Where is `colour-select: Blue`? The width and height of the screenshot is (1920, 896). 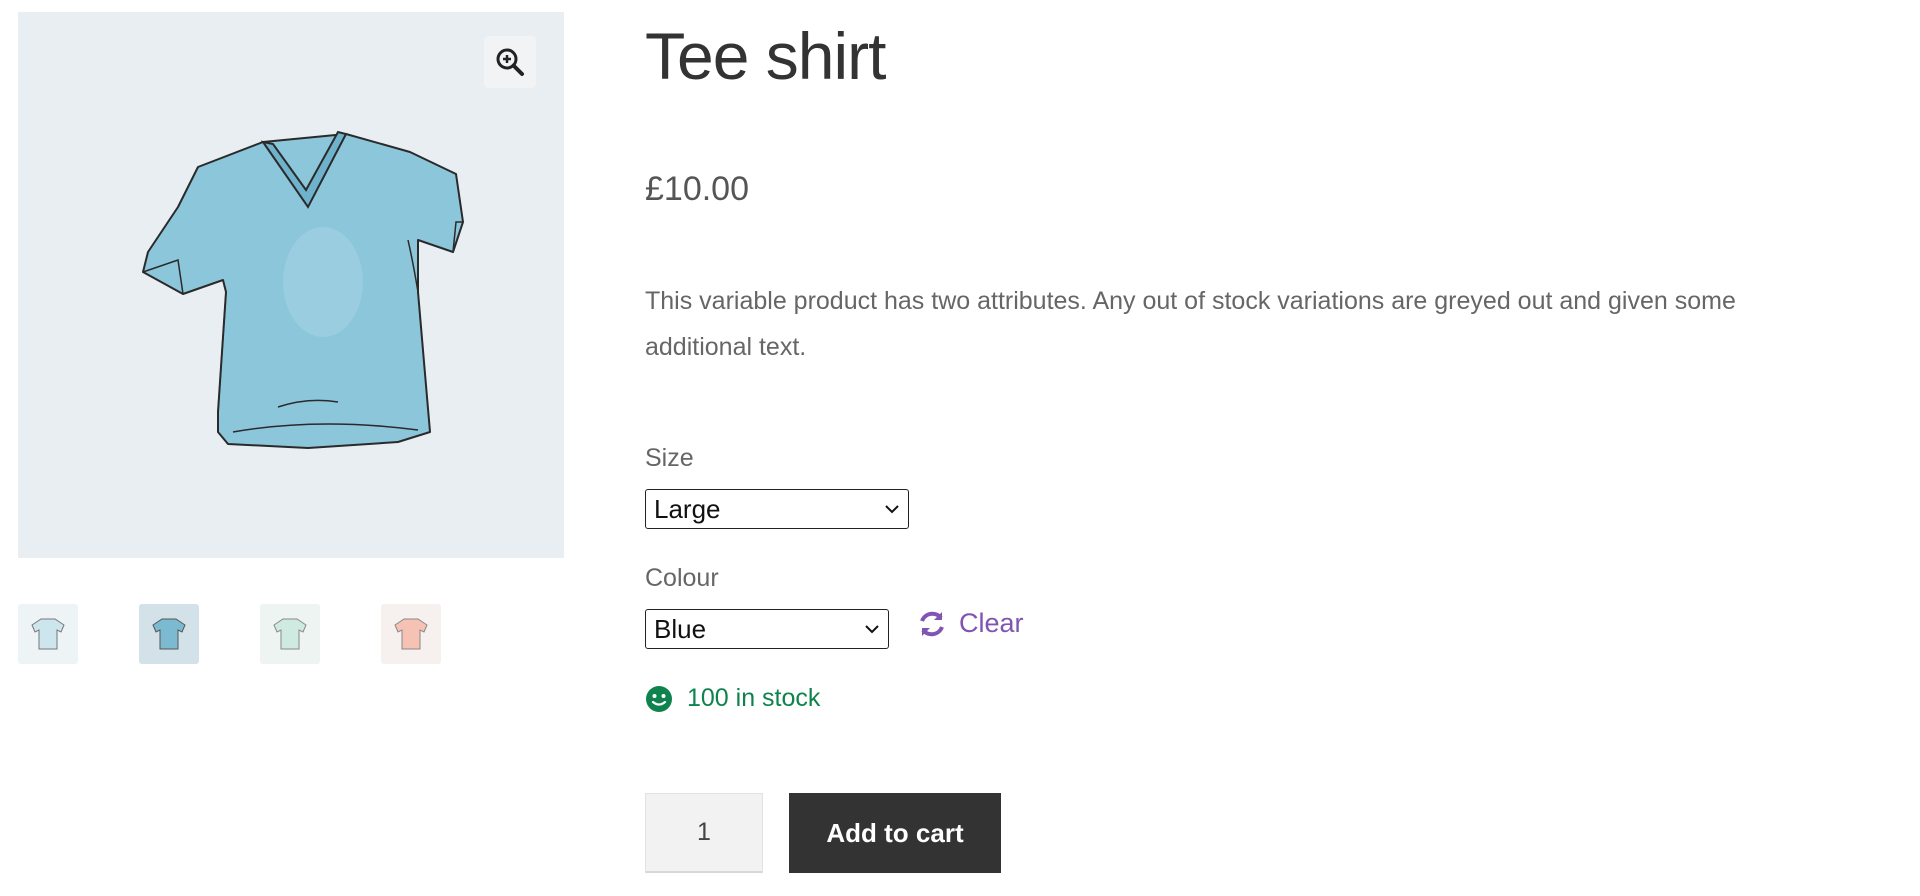
colour-select: Blue is located at coordinates (767, 629).